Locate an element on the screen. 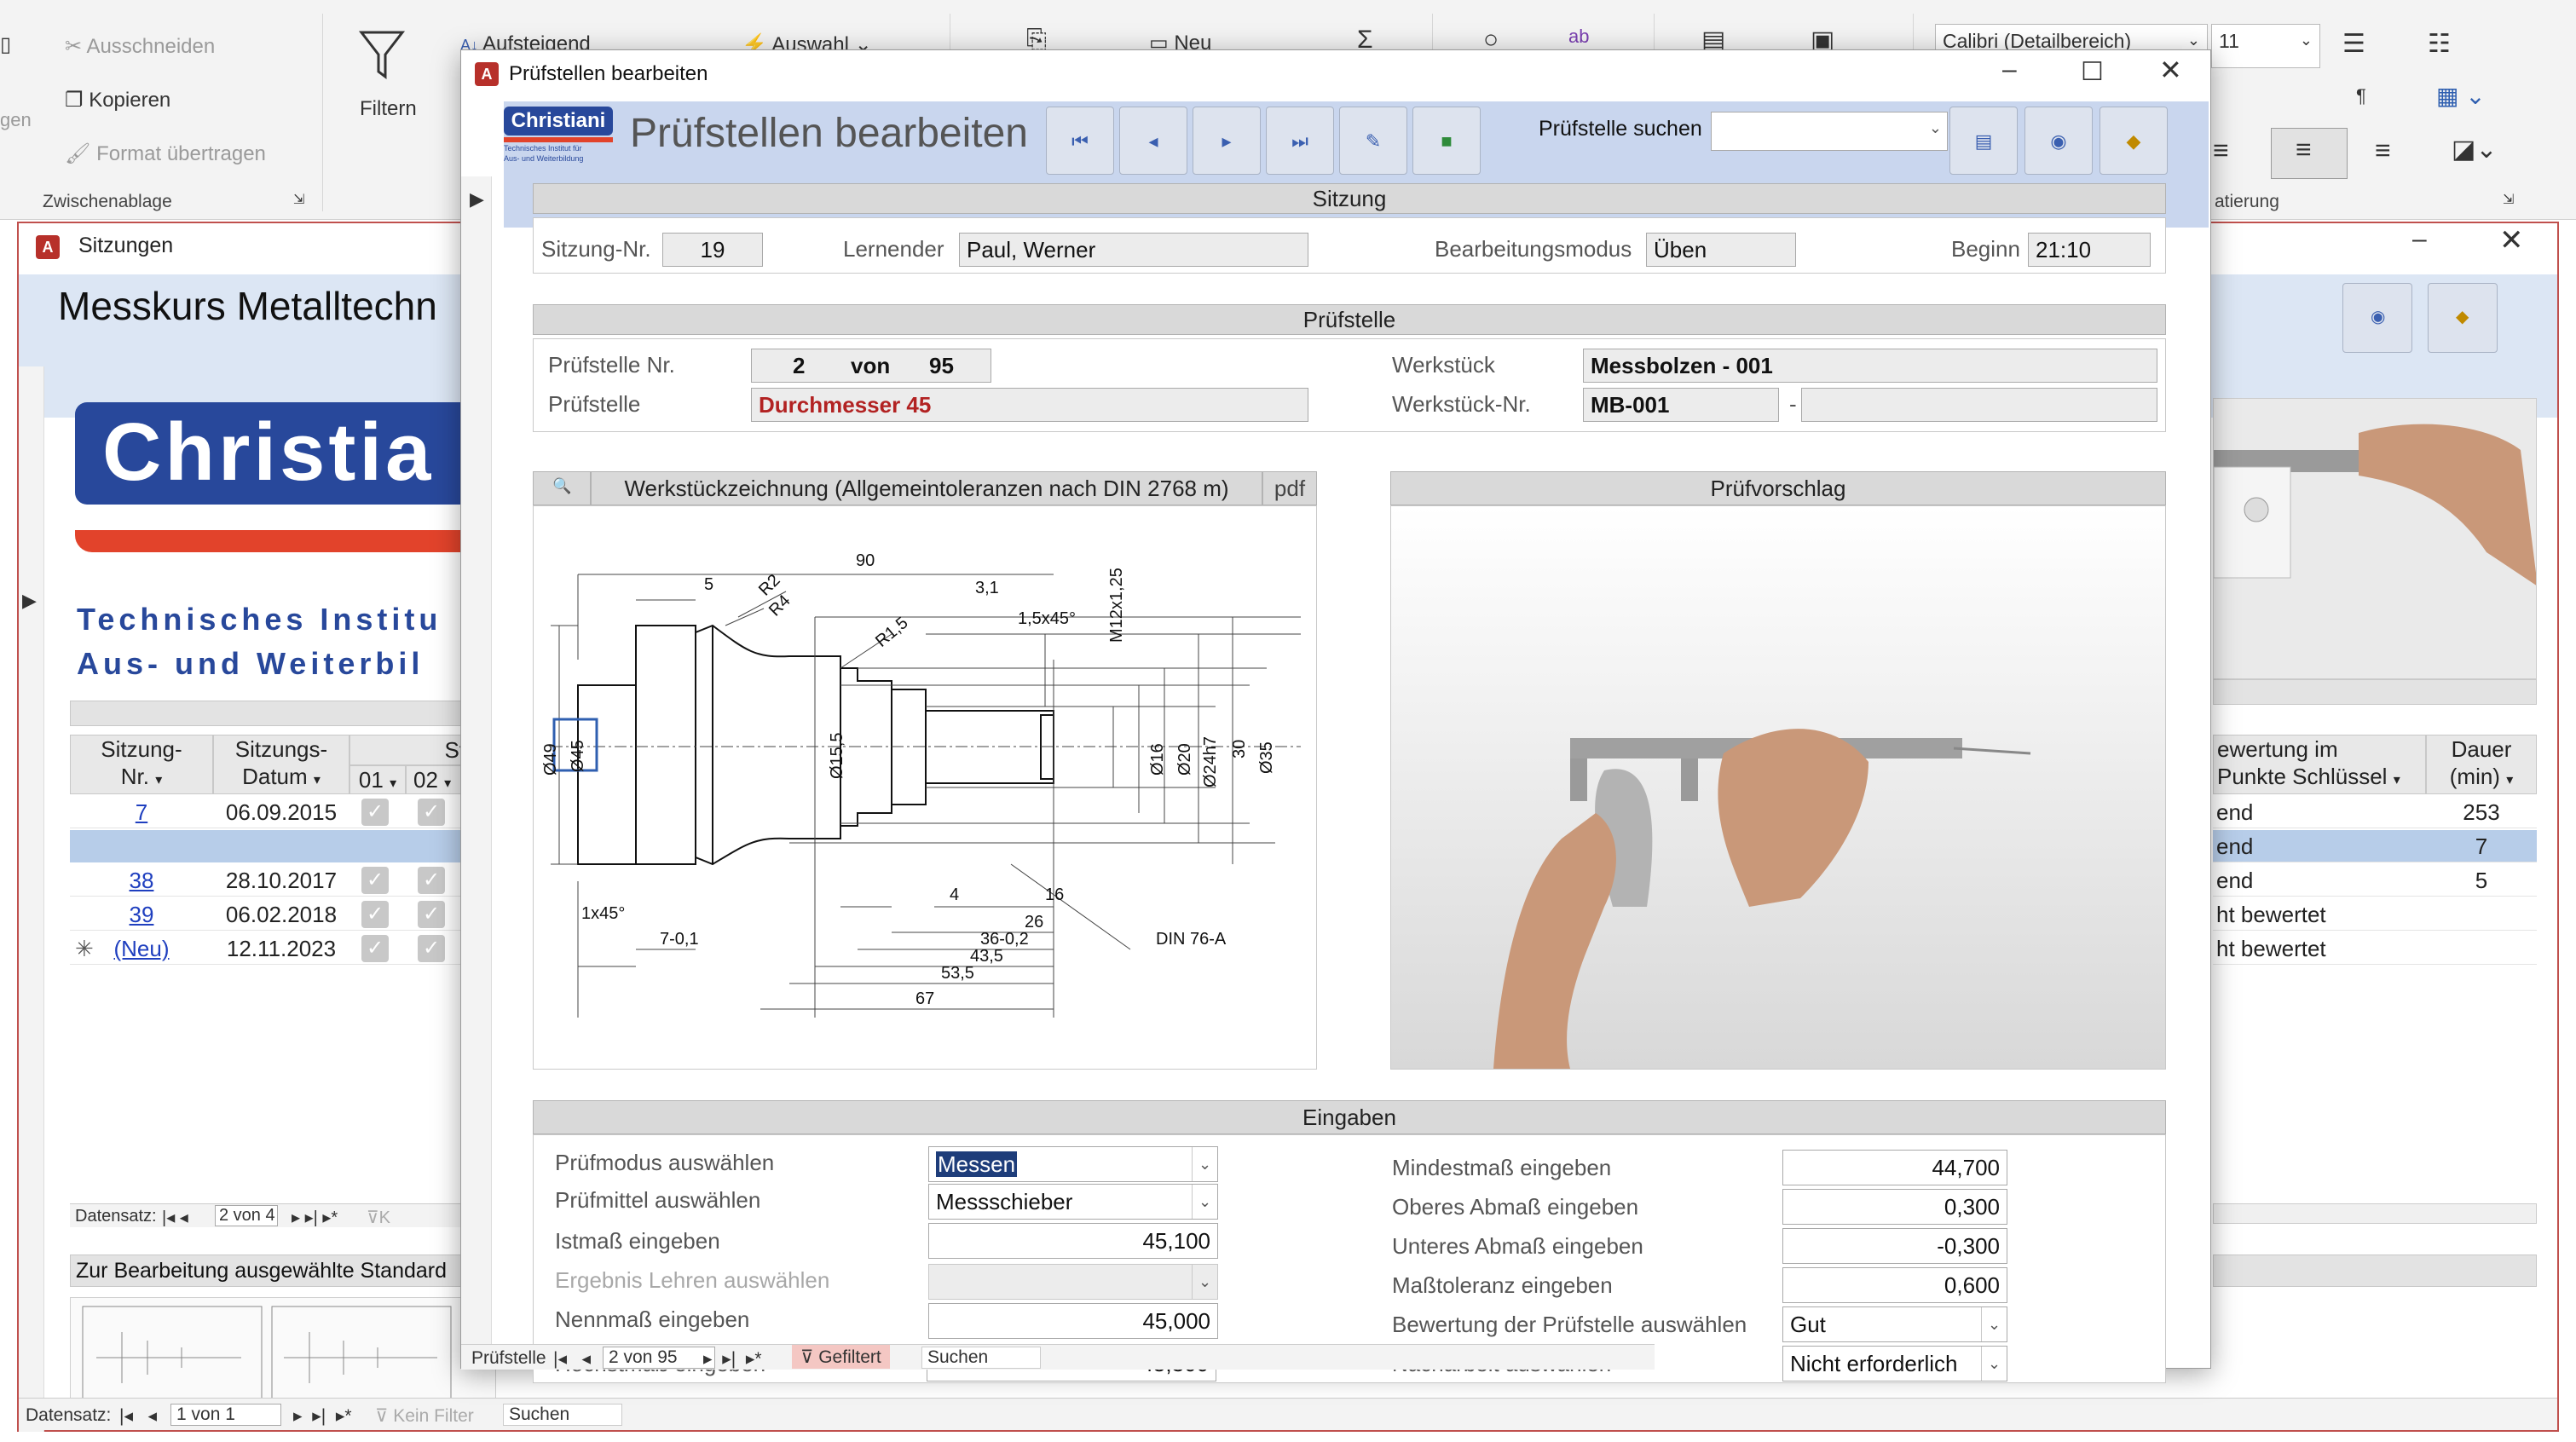 The width and height of the screenshot is (2576, 1442). sitzung-nr-link: 38 is located at coordinates (141, 881).